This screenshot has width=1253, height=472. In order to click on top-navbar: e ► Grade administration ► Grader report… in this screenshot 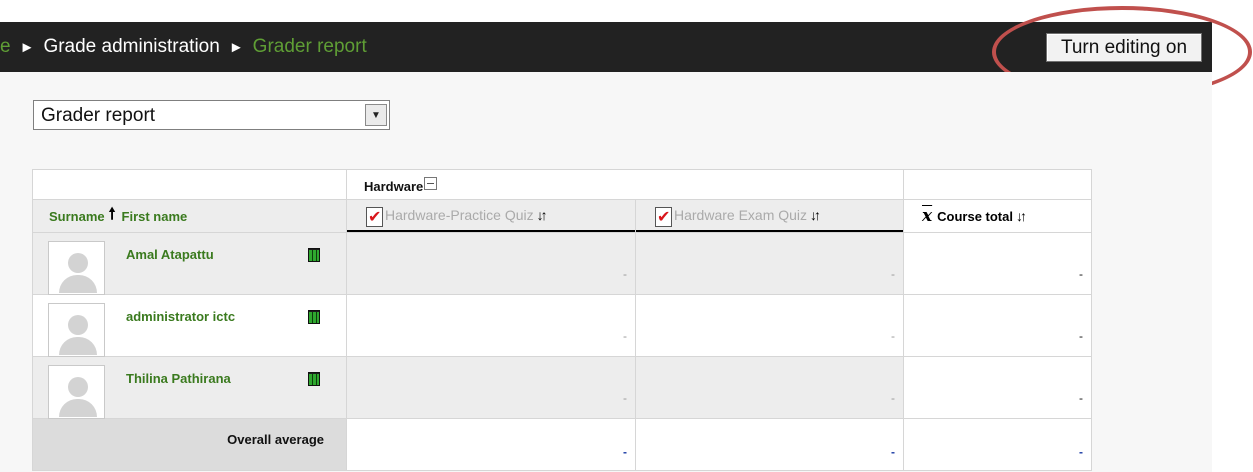, I will do `click(606, 47)`.